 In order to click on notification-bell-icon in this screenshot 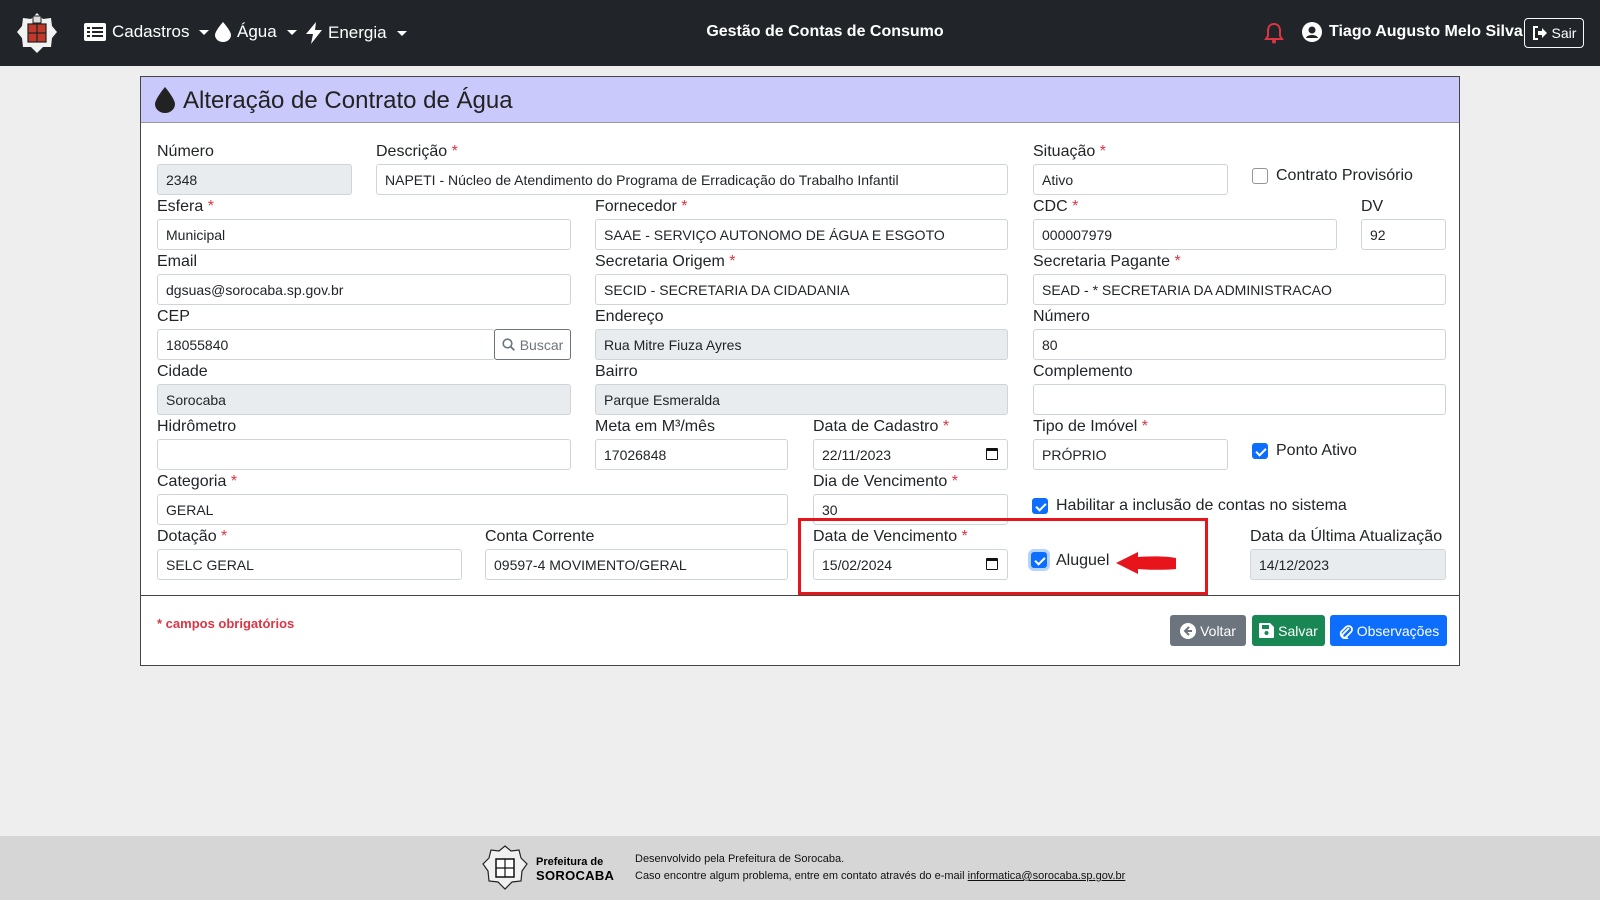, I will do `click(1274, 33)`.